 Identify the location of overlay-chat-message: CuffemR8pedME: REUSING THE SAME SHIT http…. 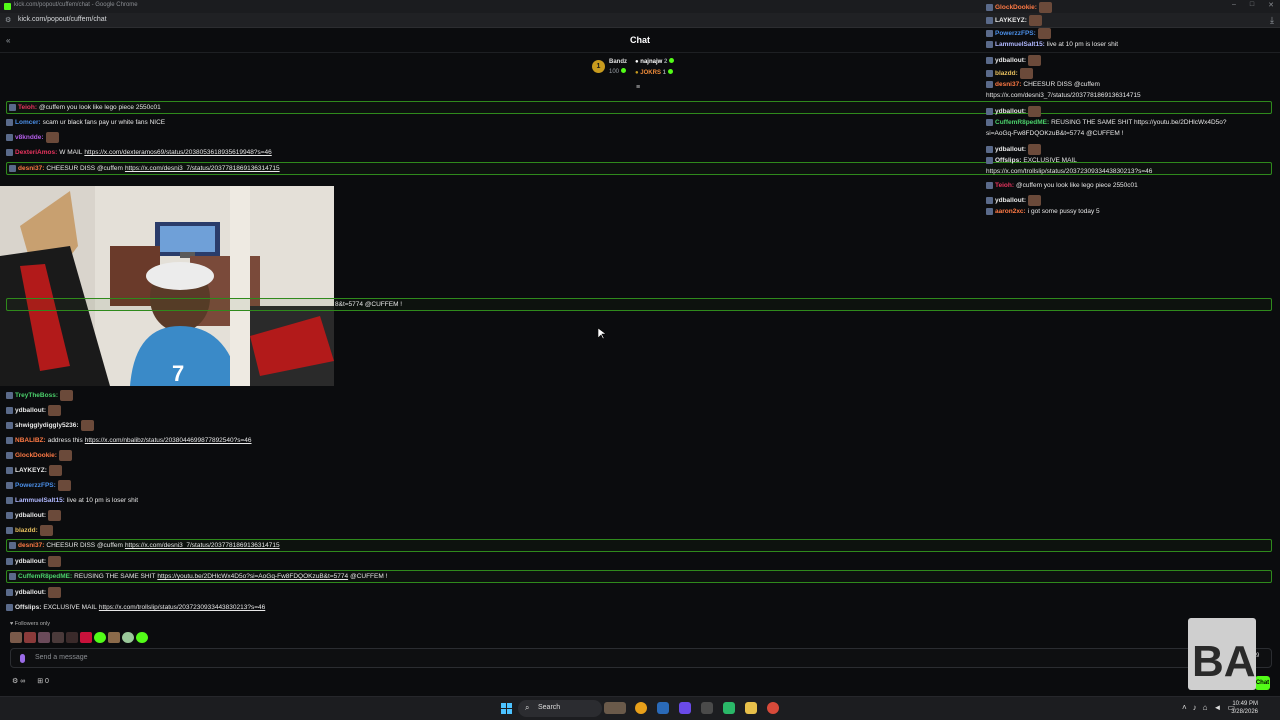
(1106, 122).